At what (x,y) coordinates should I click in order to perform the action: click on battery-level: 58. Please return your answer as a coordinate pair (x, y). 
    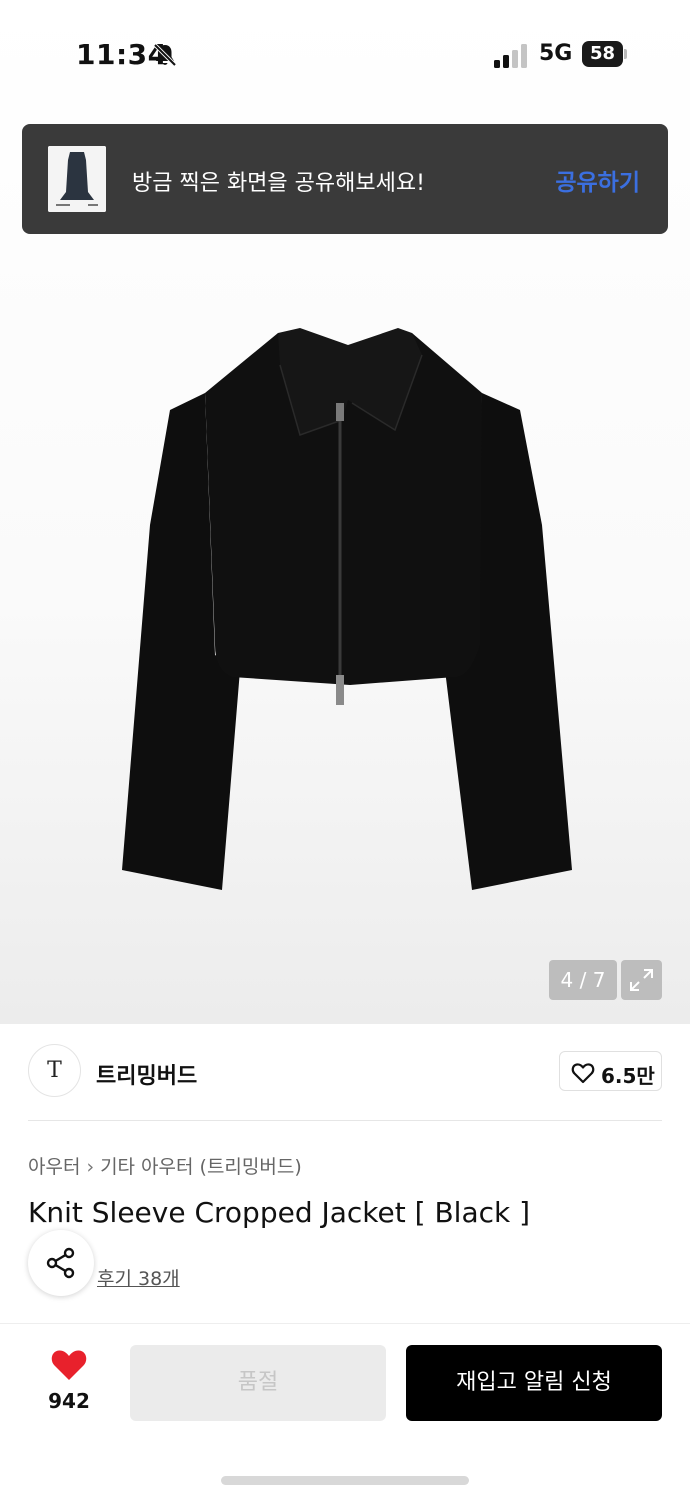
    Looking at the image, I should click on (602, 53).